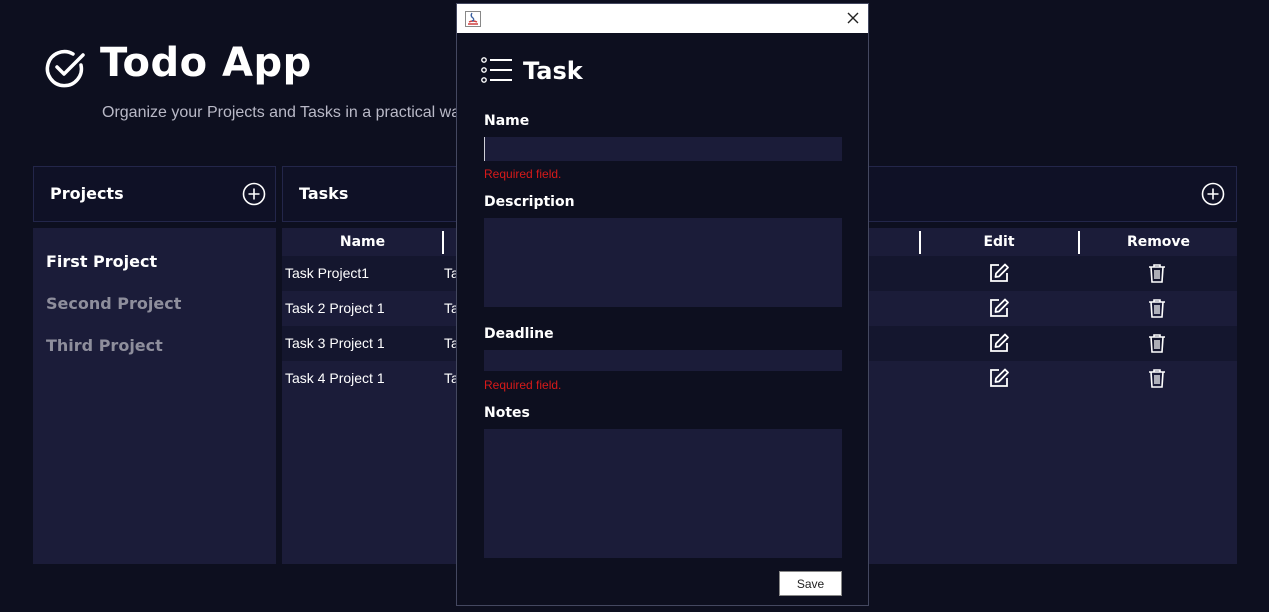 Image resolution: width=1269 pixels, height=612 pixels. What do you see at coordinates (473, 19) in the screenshot?
I see `java-app-icon` at bounding box center [473, 19].